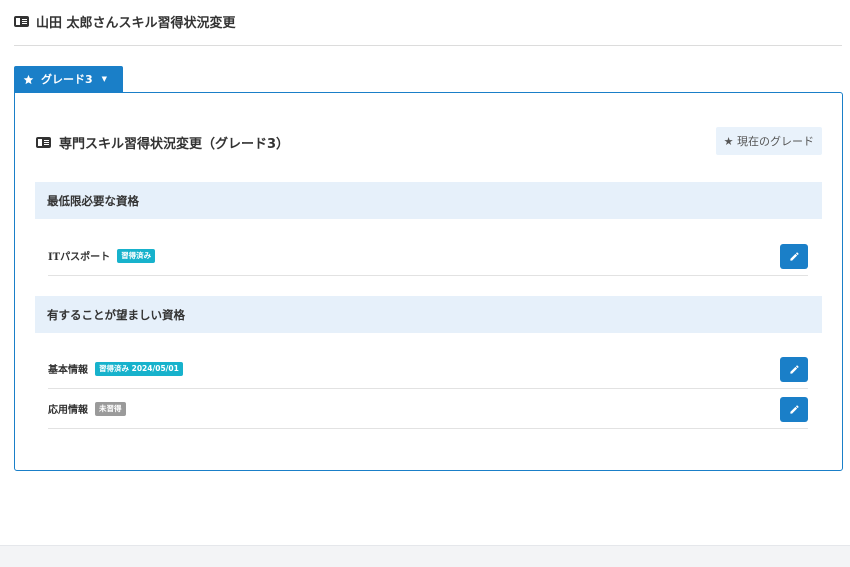 The height and width of the screenshot is (567, 850). What do you see at coordinates (136, 23) in the screenshot?
I see `page-title: 山田 太郎さんスキル習得状況変更` at bounding box center [136, 23].